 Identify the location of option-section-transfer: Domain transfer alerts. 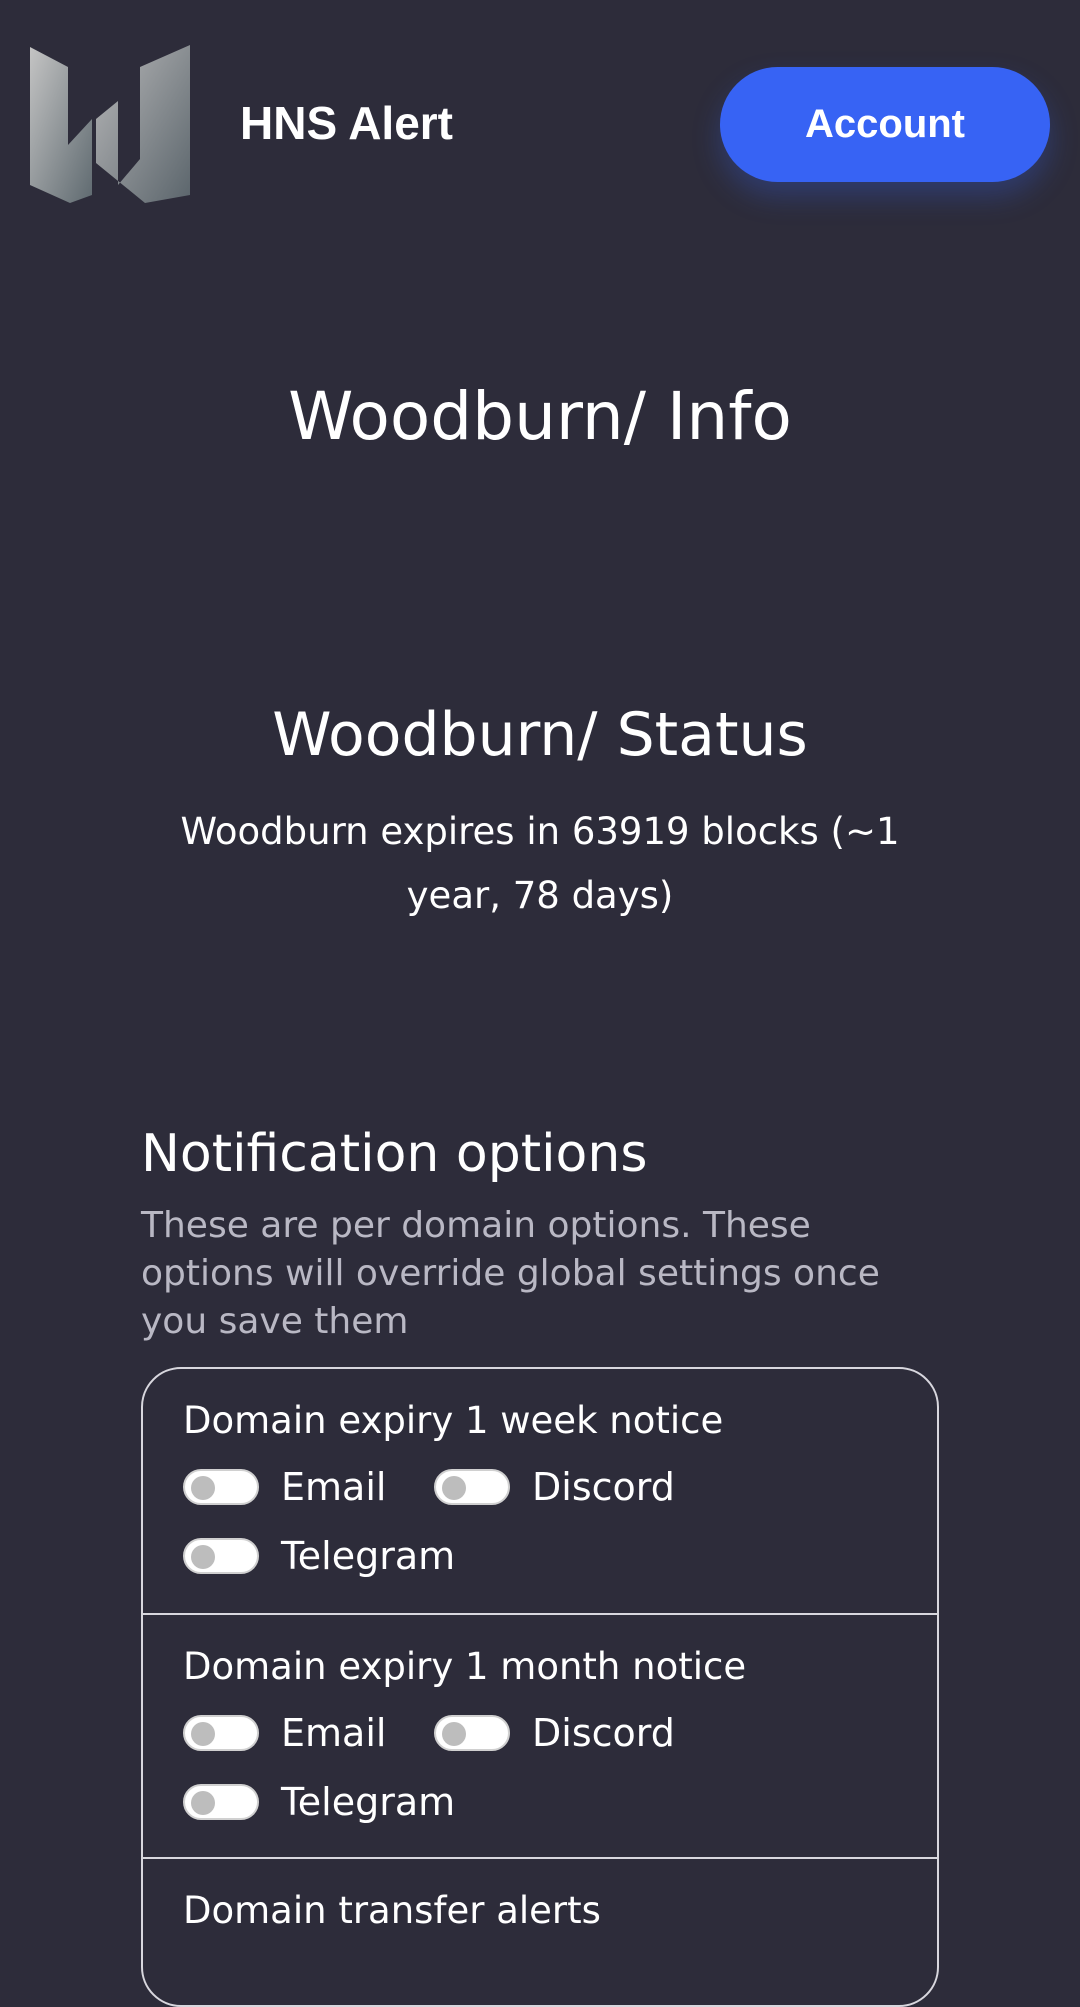
(540, 1931).